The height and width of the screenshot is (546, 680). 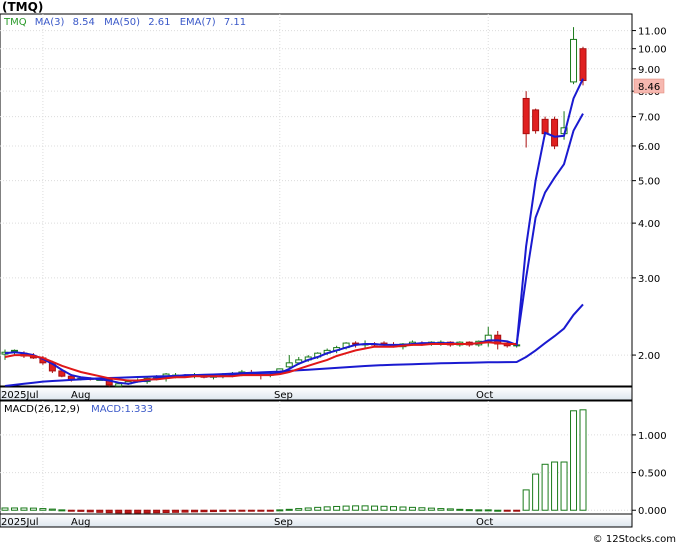 What do you see at coordinates (15, 22) in the screenshot?
I see `legend-symbol: TMQ` at bounding box center [15, 22].